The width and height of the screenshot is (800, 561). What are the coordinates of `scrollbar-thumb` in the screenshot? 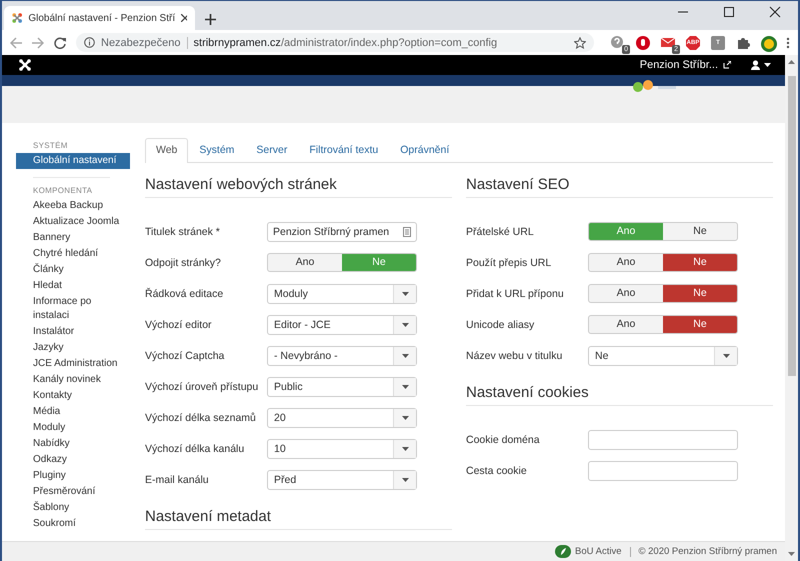 It's located at (792, 226).